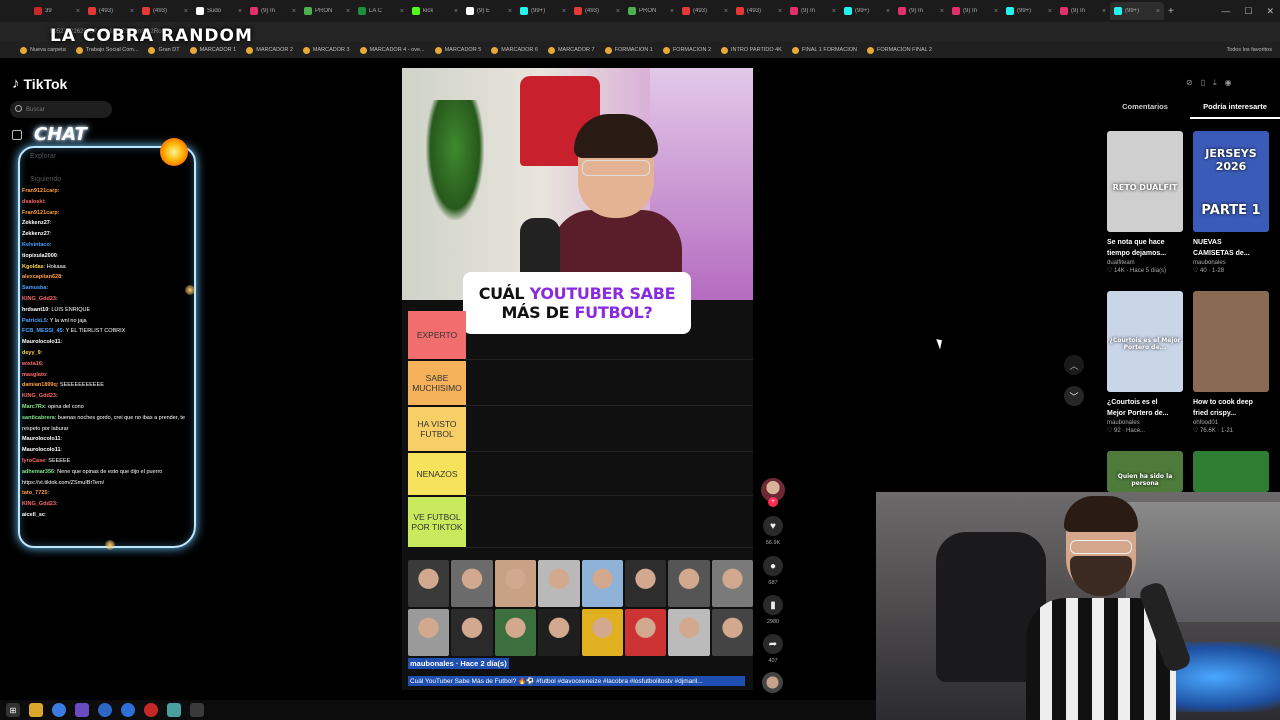  What do you see at coordinates (57, 11) in the screenshot?
I see `browser-tab: 39 ×` at bounding box center [57, 11].